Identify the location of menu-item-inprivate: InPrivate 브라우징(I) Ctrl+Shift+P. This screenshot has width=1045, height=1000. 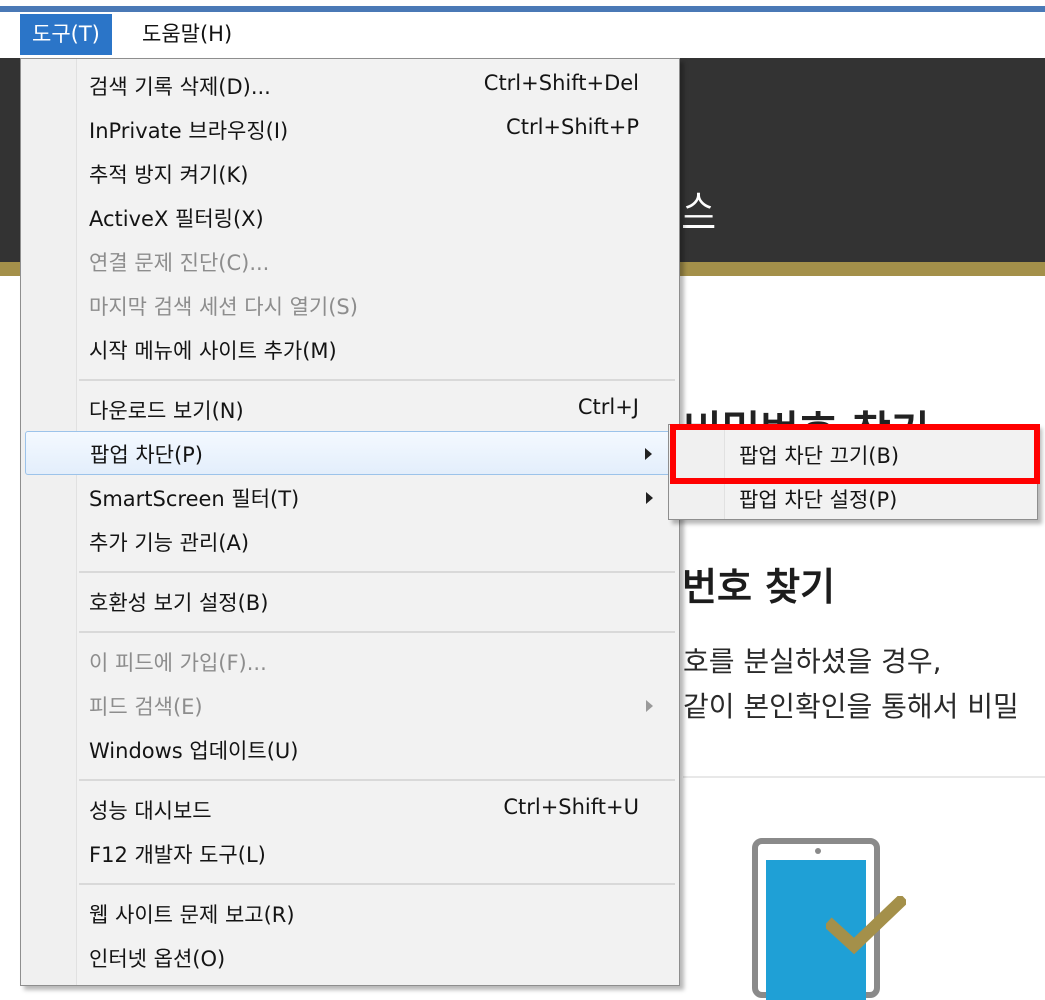
(350, 129).